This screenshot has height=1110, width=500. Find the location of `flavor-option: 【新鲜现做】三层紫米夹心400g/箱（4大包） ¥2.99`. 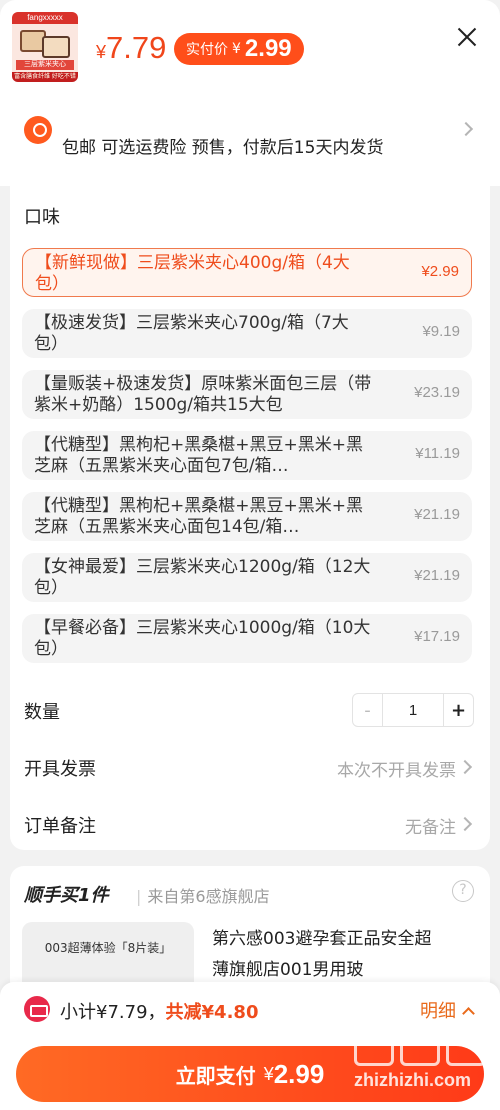

flavor-option: 【新鲜现做】三层紫米夹心400g/箱（4大包） ¥2.99 is located at coordinates (247, 272).